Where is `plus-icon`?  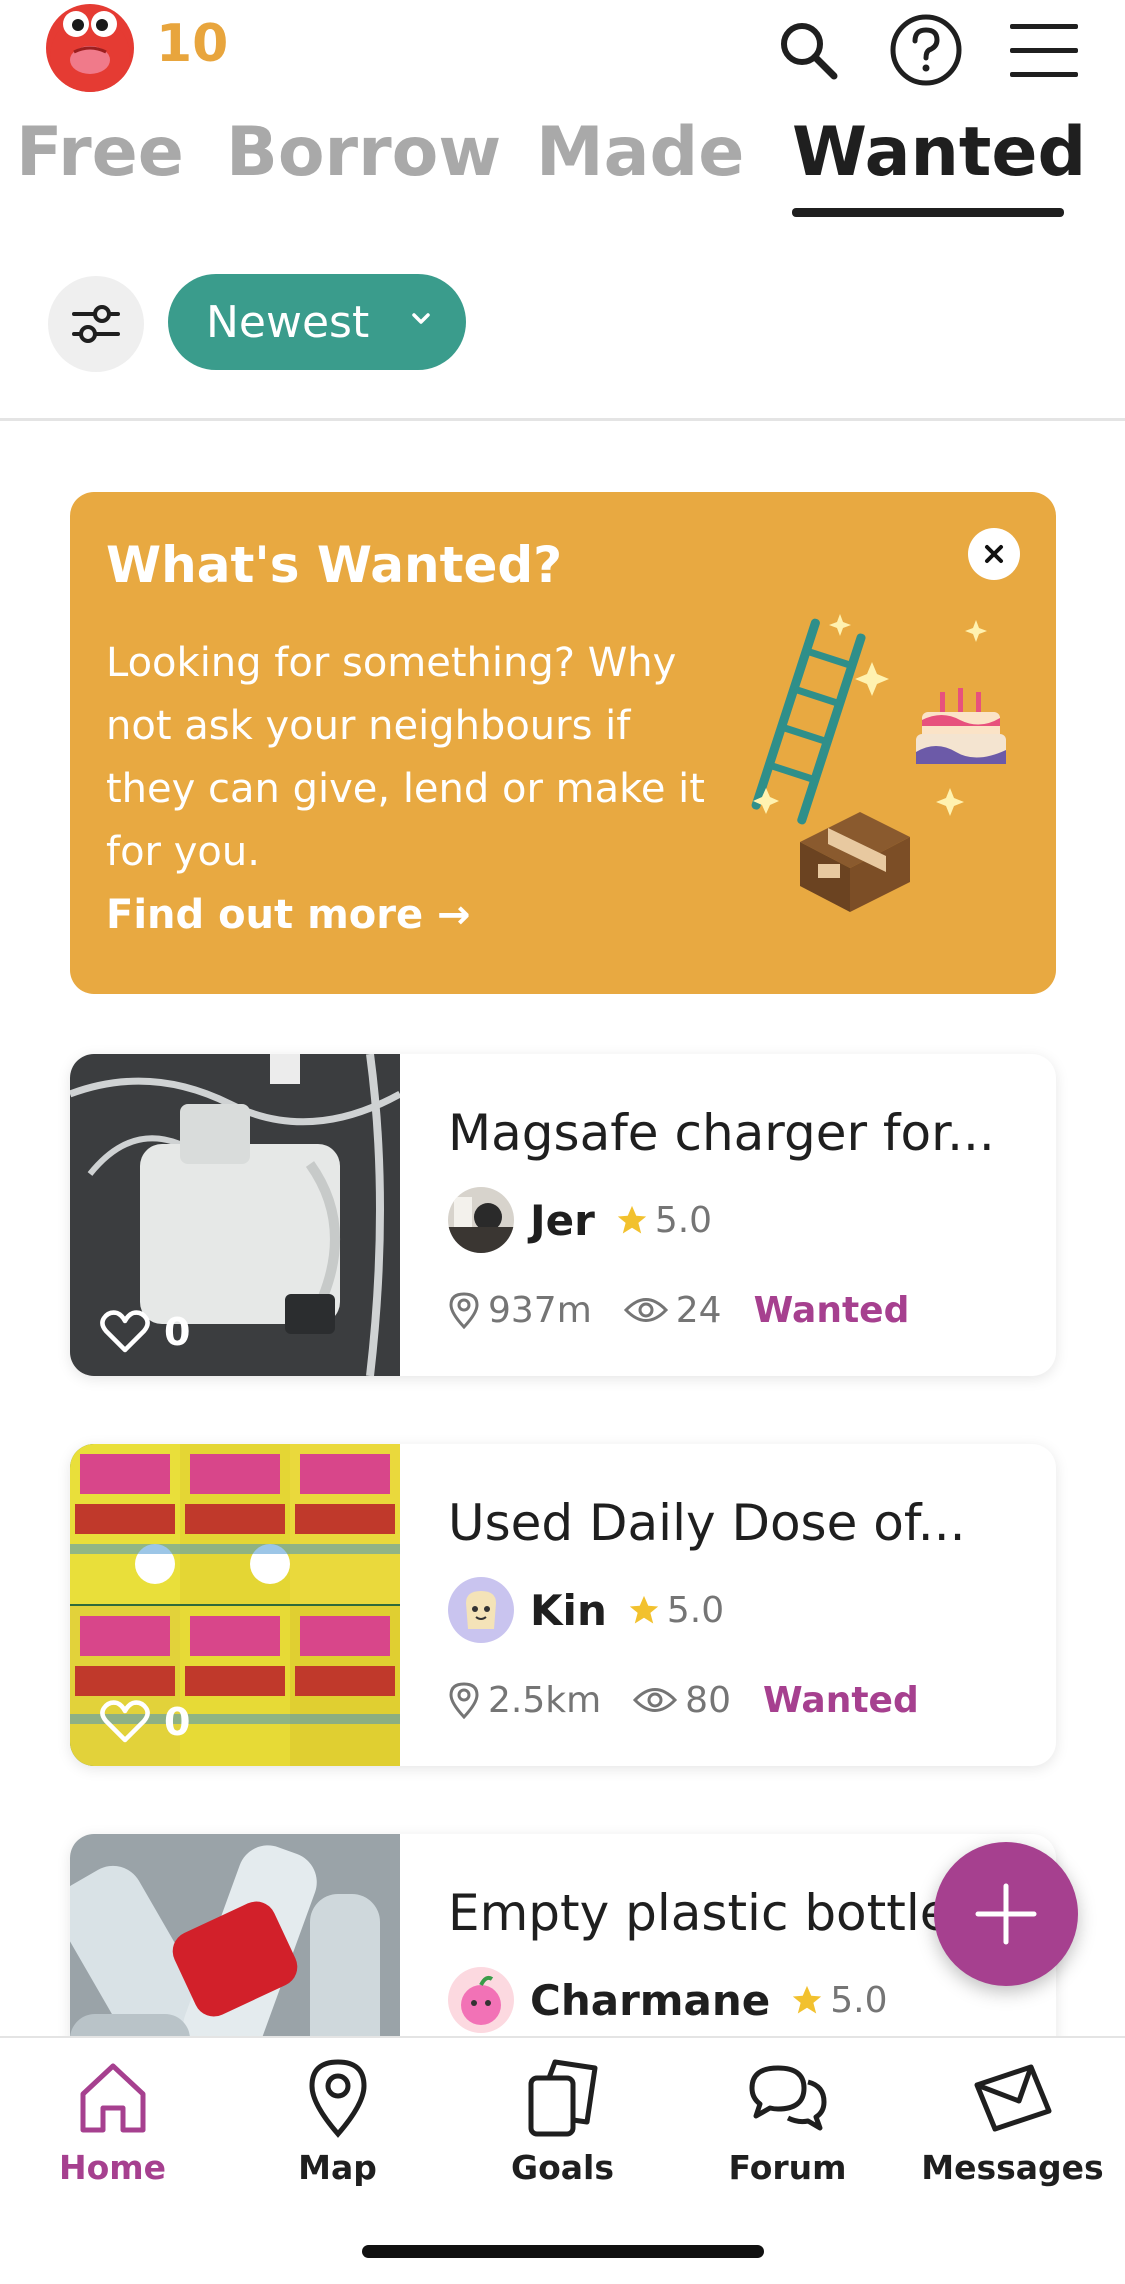 plus-icon is located at coordinates (1006, 1914).